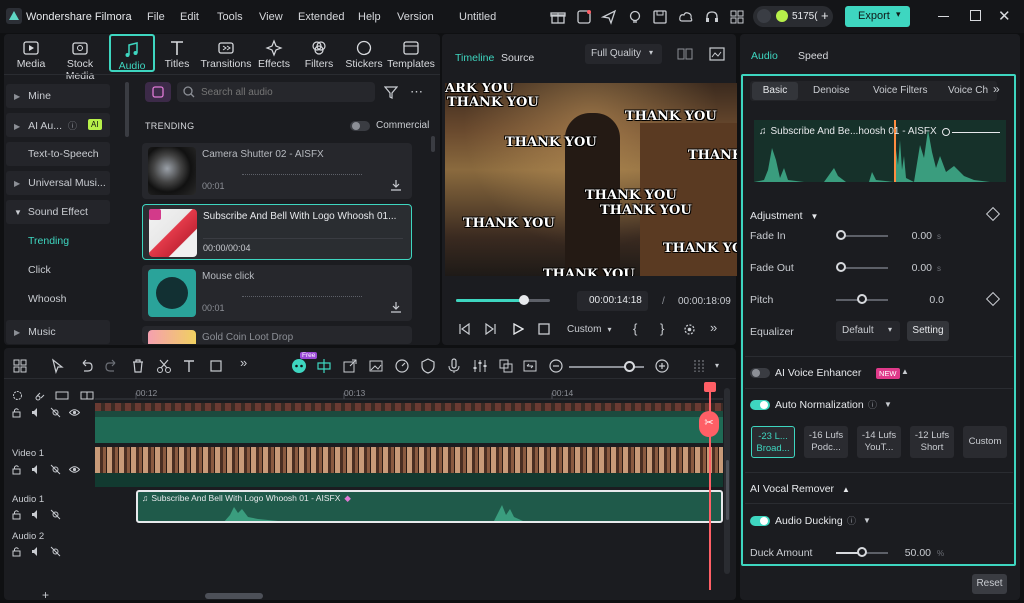  What do you see at coordinates (686, 17) in the screenshot?
I see `cloud-upload-icon` at bounding box center [686, 17].